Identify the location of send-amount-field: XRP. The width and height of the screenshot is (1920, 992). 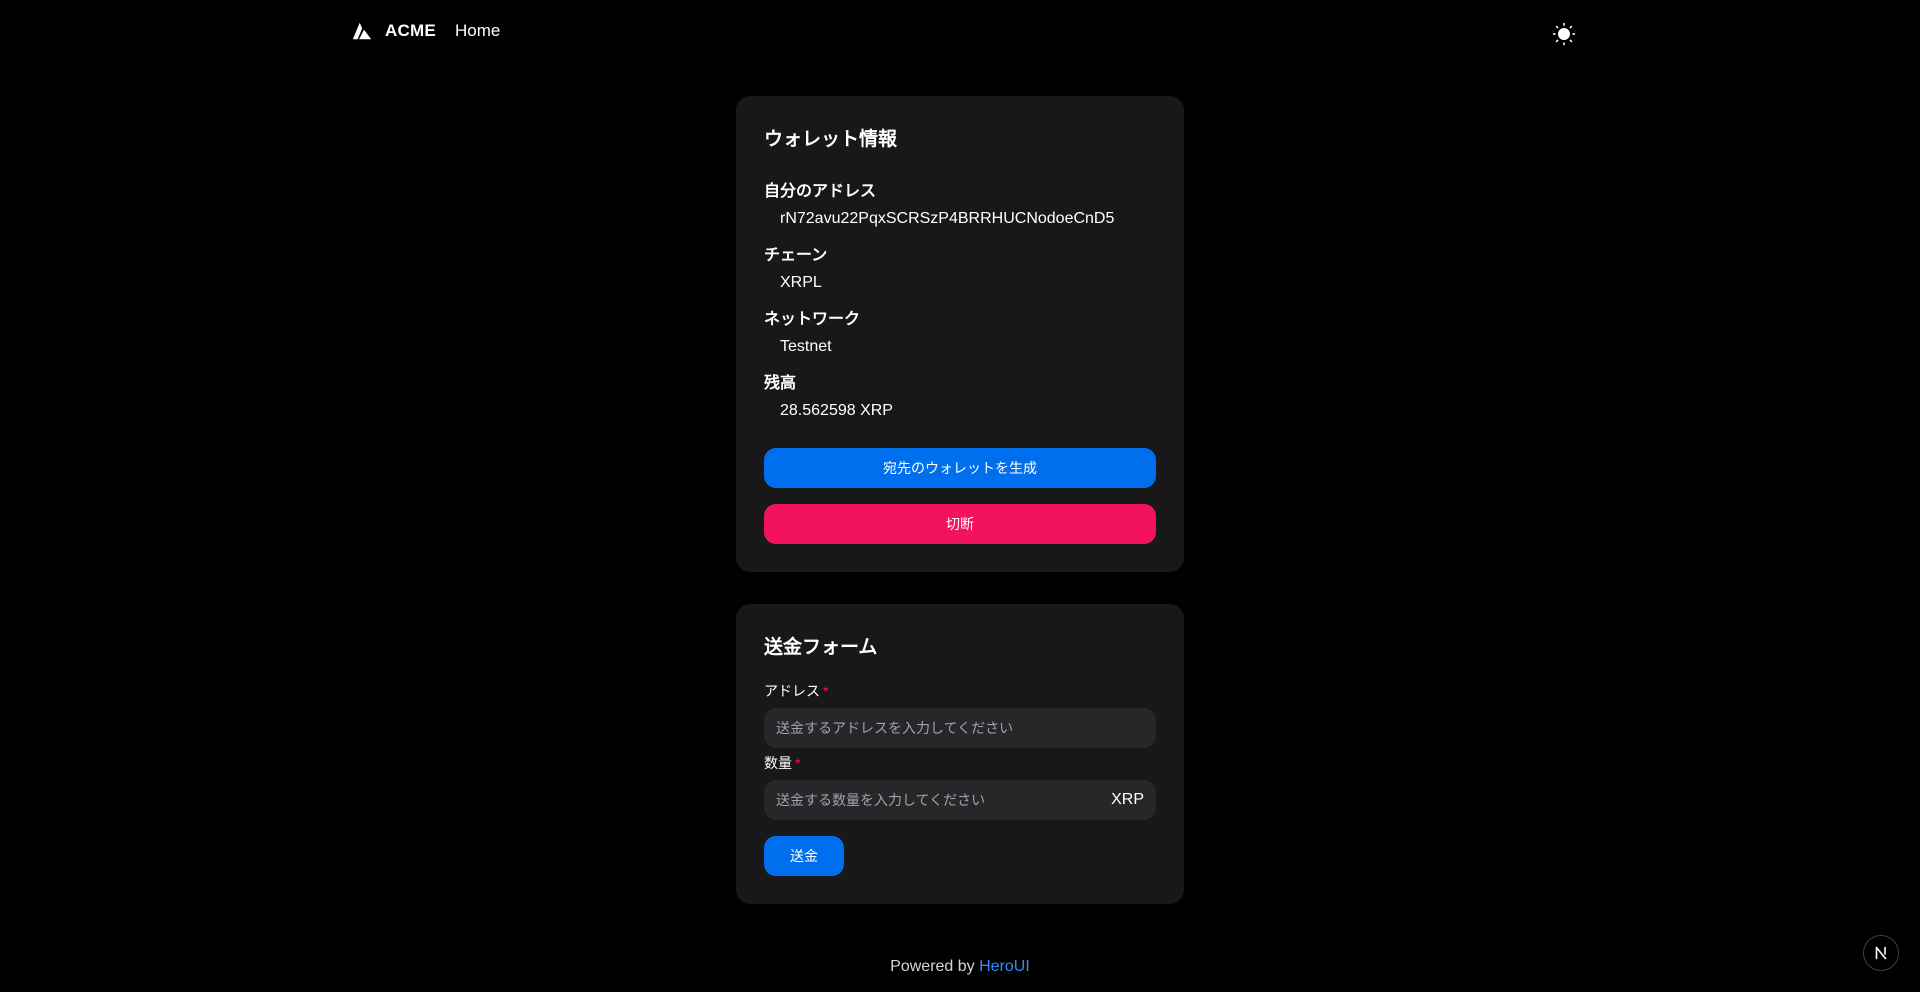
(960, 800).